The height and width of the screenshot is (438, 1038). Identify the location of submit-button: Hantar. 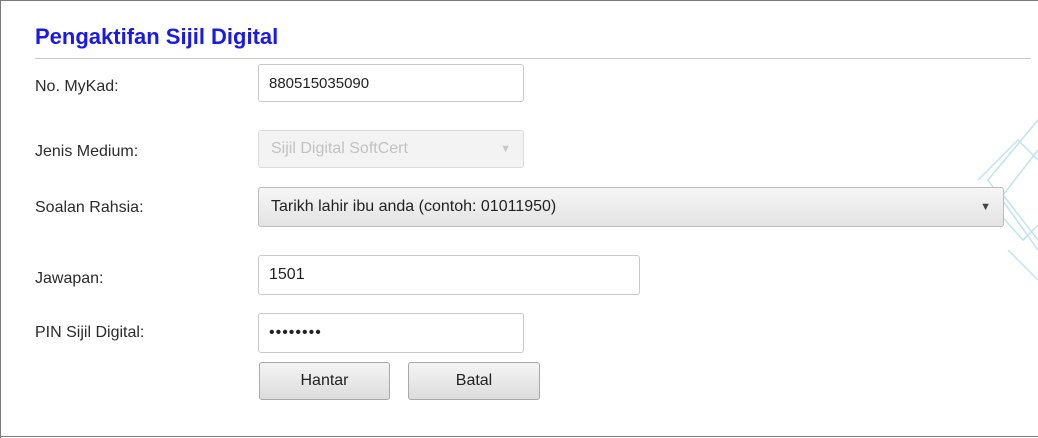
(324, 381).